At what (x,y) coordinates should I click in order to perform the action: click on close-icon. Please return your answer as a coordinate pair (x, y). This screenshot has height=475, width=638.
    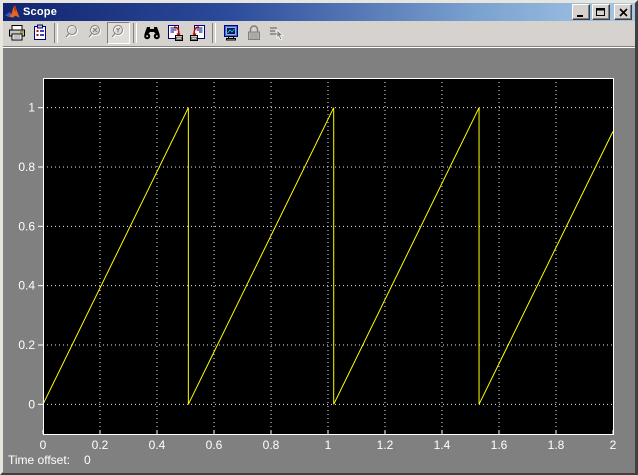
    Looking at the image, I should click on (623, 12).